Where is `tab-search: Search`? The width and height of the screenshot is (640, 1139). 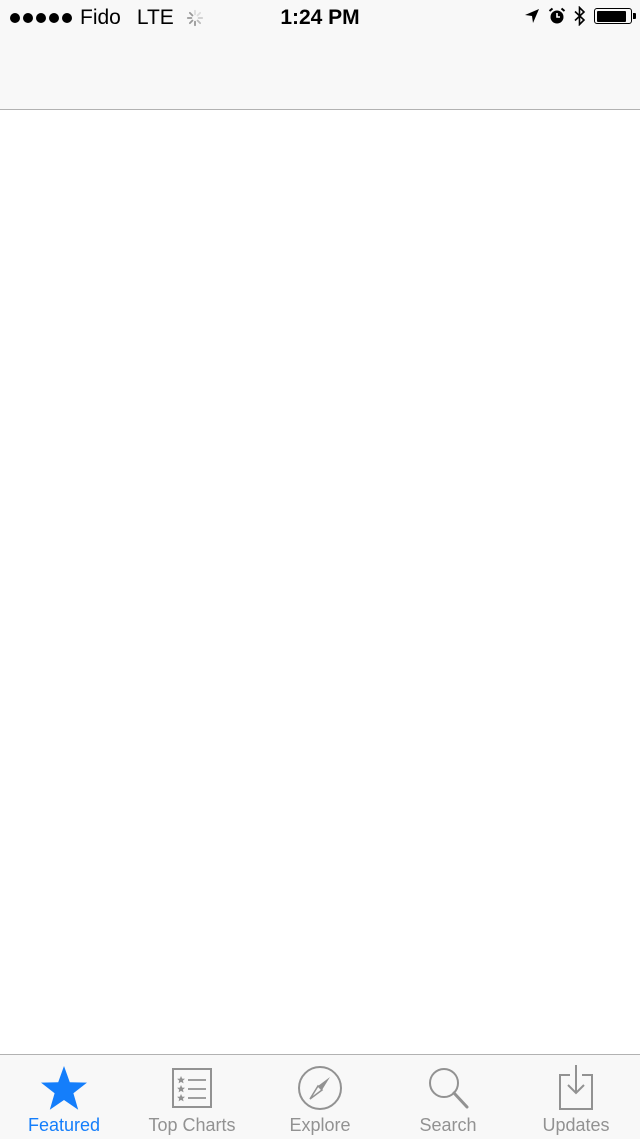
tab-search: Search is located at coordinates (448, 1097).